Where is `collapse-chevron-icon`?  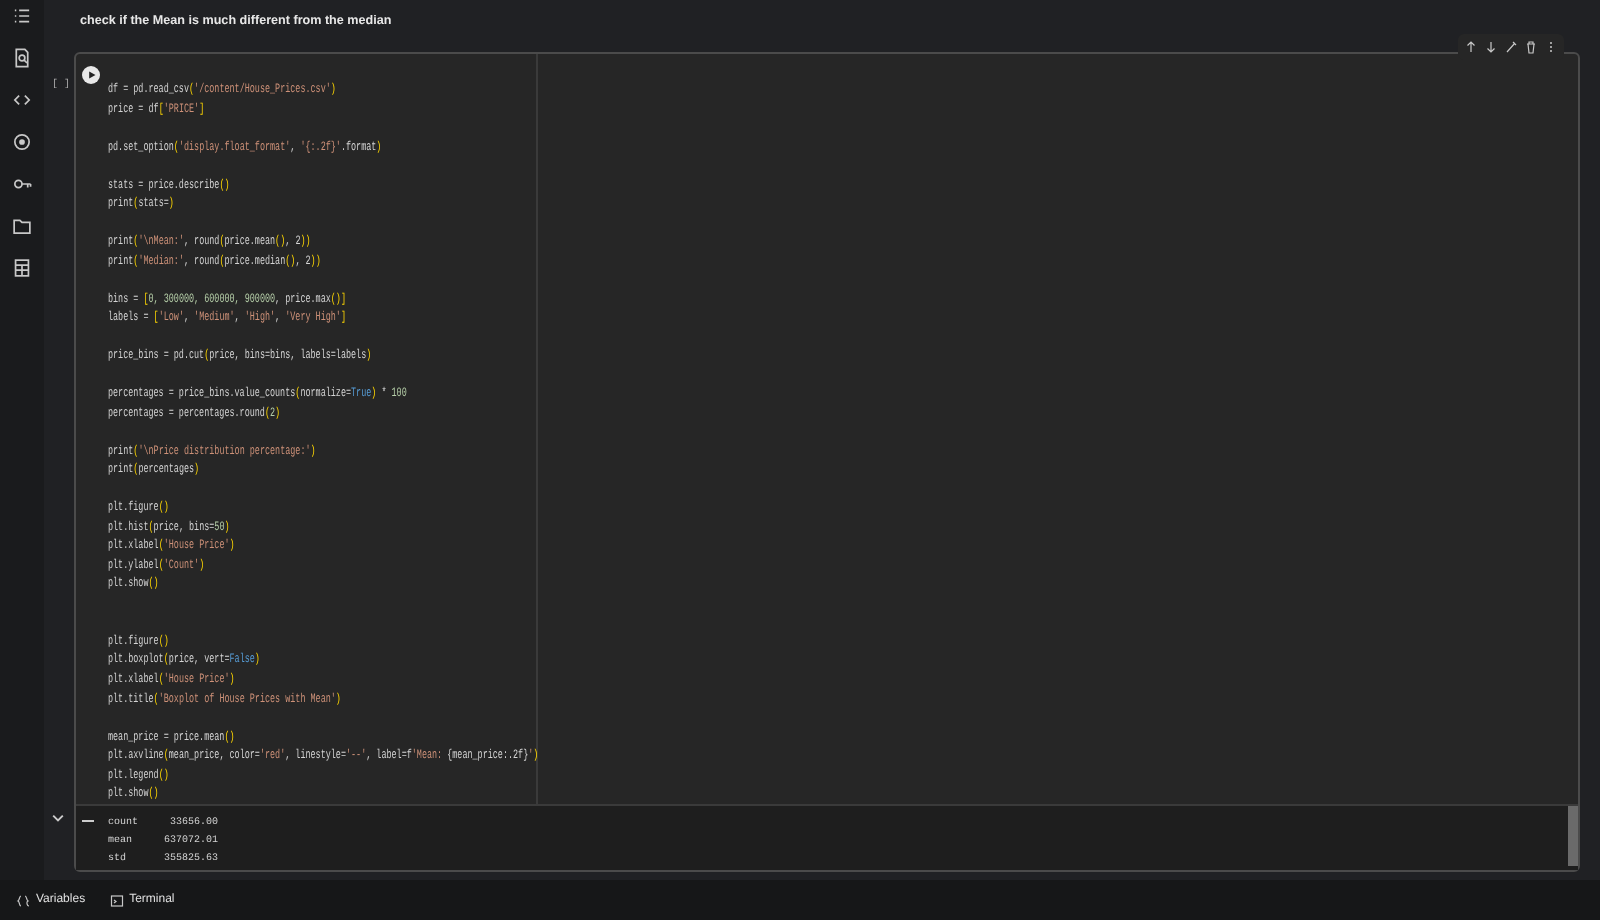
collapse-chevron-icon is located at coordinates (58, 817).